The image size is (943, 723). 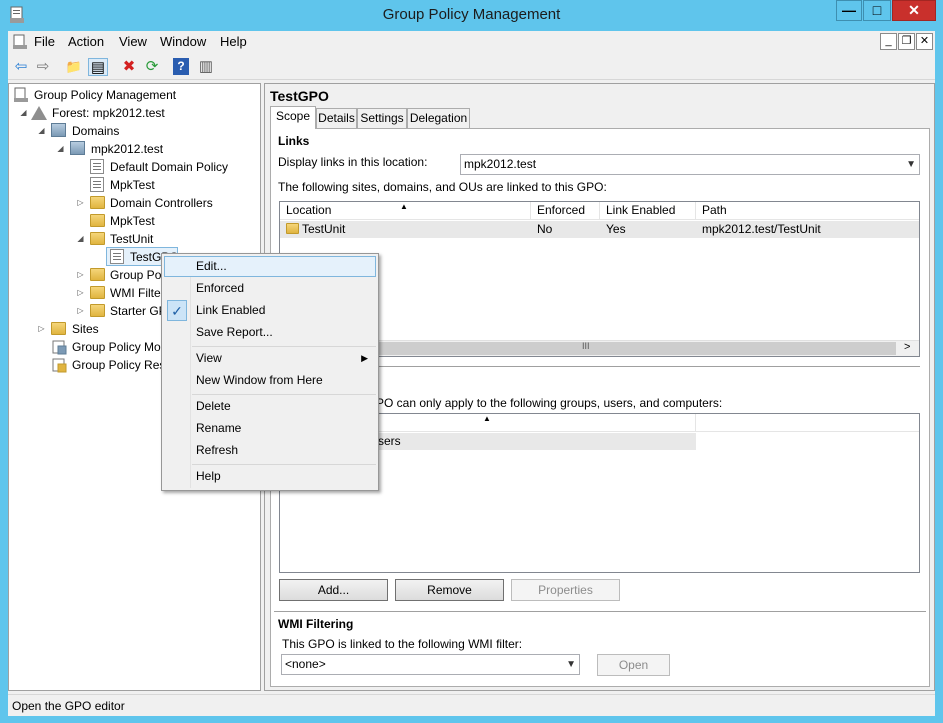 What do you see at coordinates (270, 428) in the screenshot?
I see `menu-item-rename: Rename` at bounding box center [270, 428].